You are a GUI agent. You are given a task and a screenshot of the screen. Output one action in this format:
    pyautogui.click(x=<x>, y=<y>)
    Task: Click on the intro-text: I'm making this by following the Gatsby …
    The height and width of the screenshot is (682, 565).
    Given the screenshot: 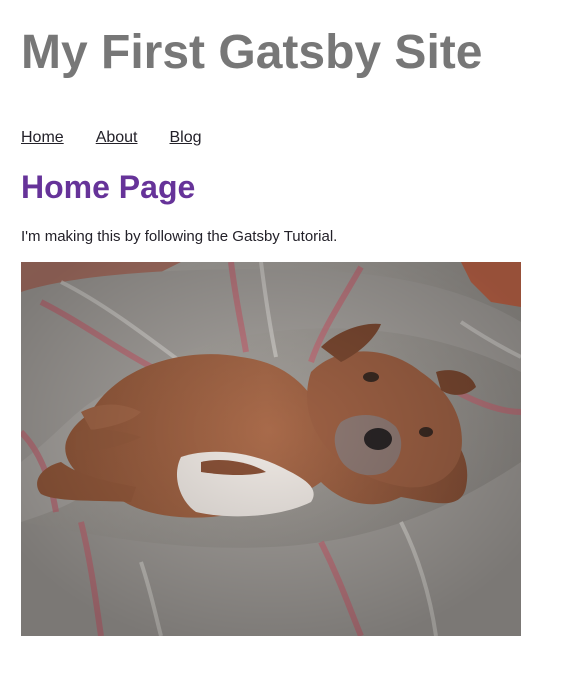 What is the action you would take?
    pyautogui.click(x=179, y=236)
    